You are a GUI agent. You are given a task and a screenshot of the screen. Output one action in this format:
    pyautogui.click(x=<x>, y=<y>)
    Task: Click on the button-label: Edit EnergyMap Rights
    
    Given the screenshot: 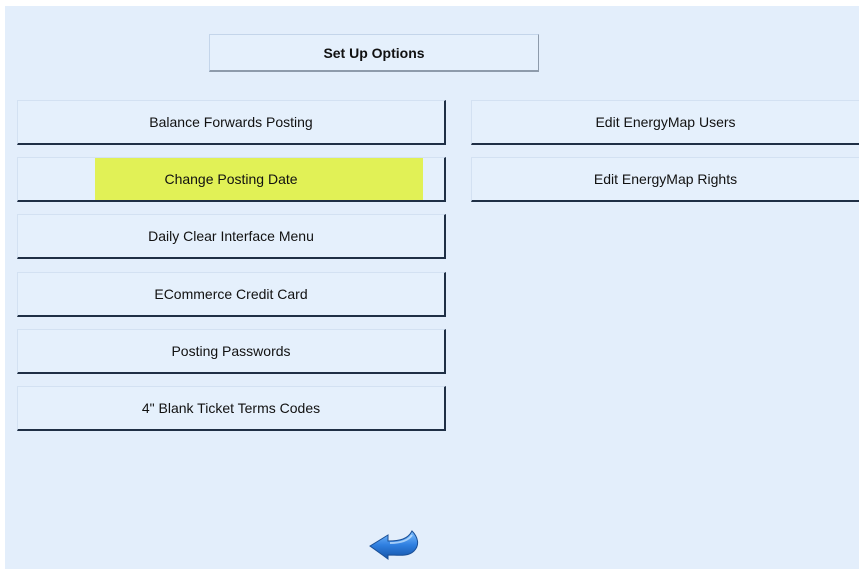 What is the action you would take?
    pyautogui.click(x=665, y=179)
    